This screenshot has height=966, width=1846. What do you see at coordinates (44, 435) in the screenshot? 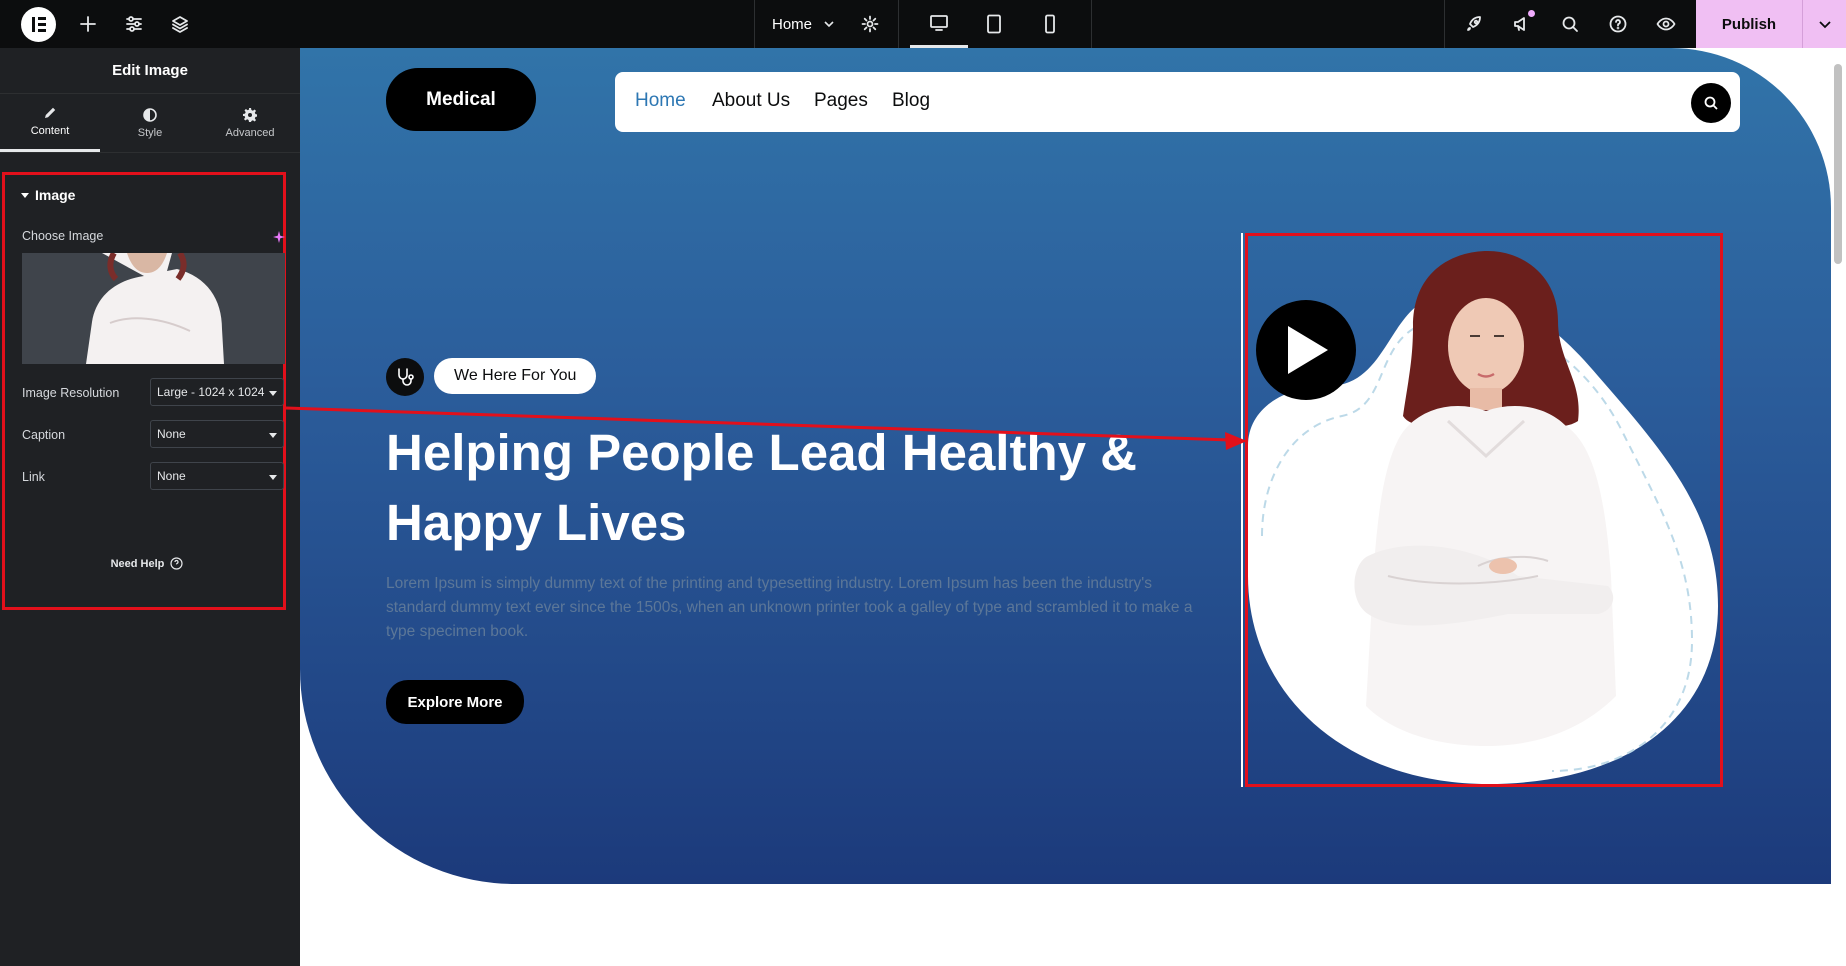
I see `caption-label: Caption` at bounding box center [44, 435].